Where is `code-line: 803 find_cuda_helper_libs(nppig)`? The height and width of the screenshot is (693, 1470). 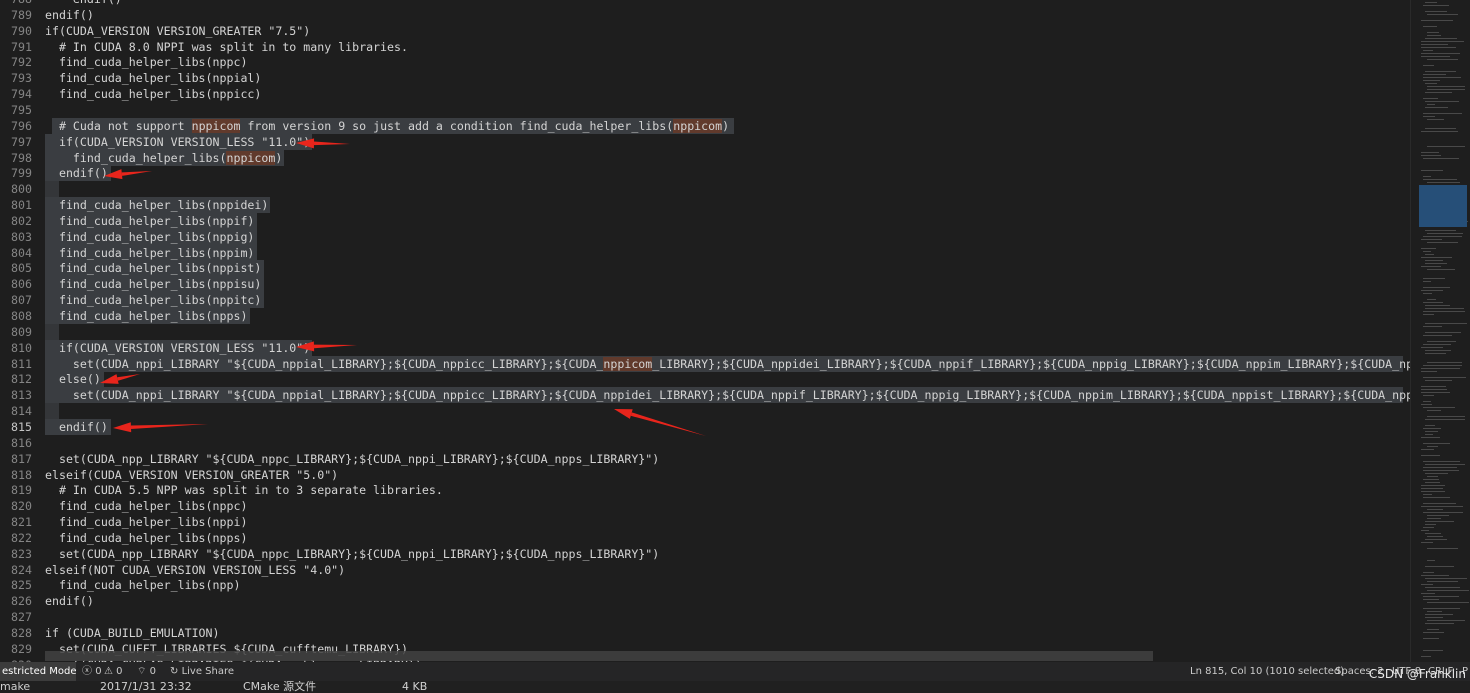
code-line: 803 find_cuda_helper_libs(nppig) is located at coordinates (705, 236).